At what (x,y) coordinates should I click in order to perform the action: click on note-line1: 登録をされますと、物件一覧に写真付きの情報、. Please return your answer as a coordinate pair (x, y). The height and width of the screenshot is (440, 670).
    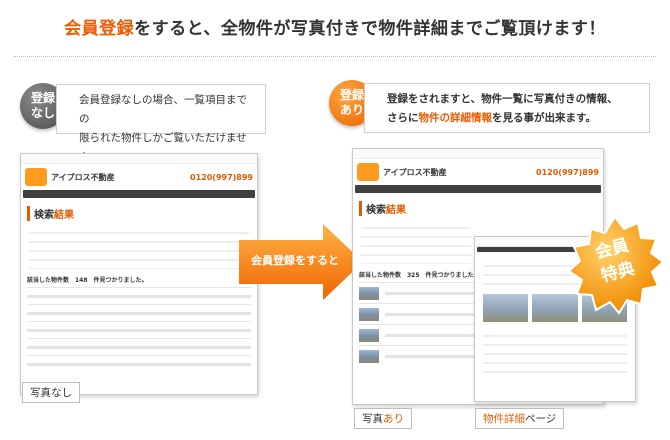
    Looking at the image, I should click on (502, 99).